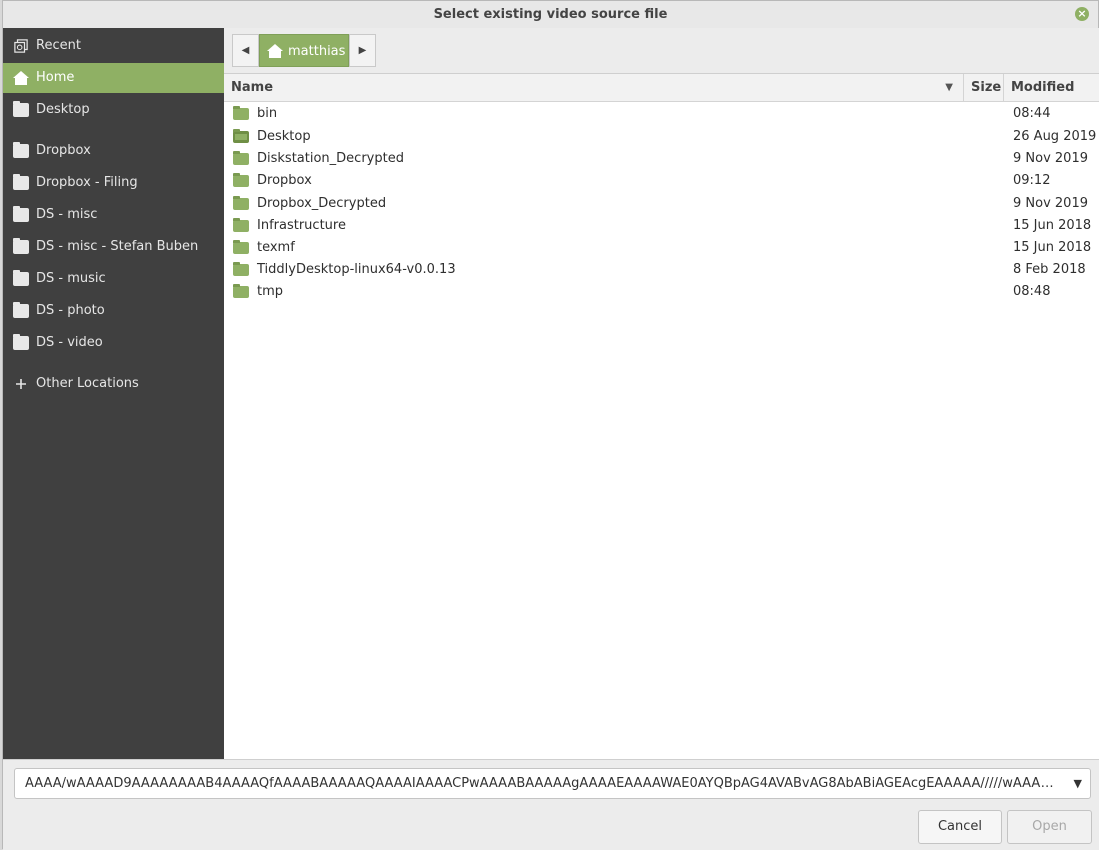 The image size is (1099, 850). Describe the element at coordinates (960, 827) in the screenshot. I see `cancel-button: Cancel` at that location.